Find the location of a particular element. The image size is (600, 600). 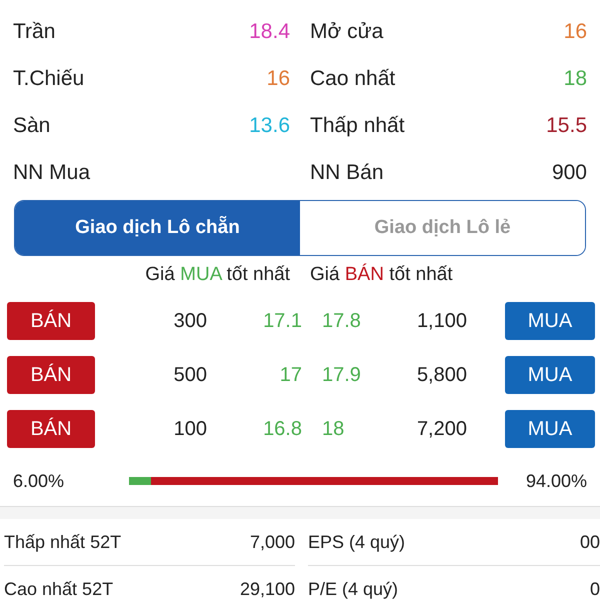

column-header: Giá MUA tốt nhất is located at coordinates (217, 275).